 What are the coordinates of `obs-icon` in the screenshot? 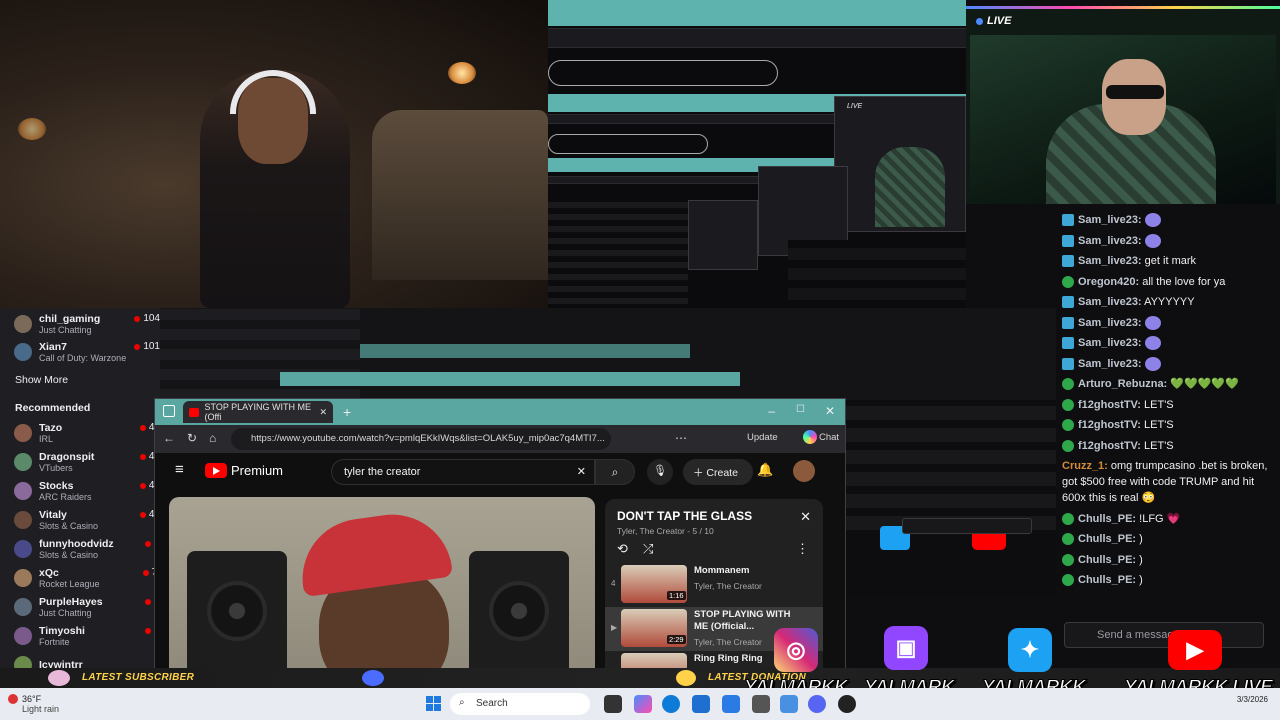 It's located at (847, 704).